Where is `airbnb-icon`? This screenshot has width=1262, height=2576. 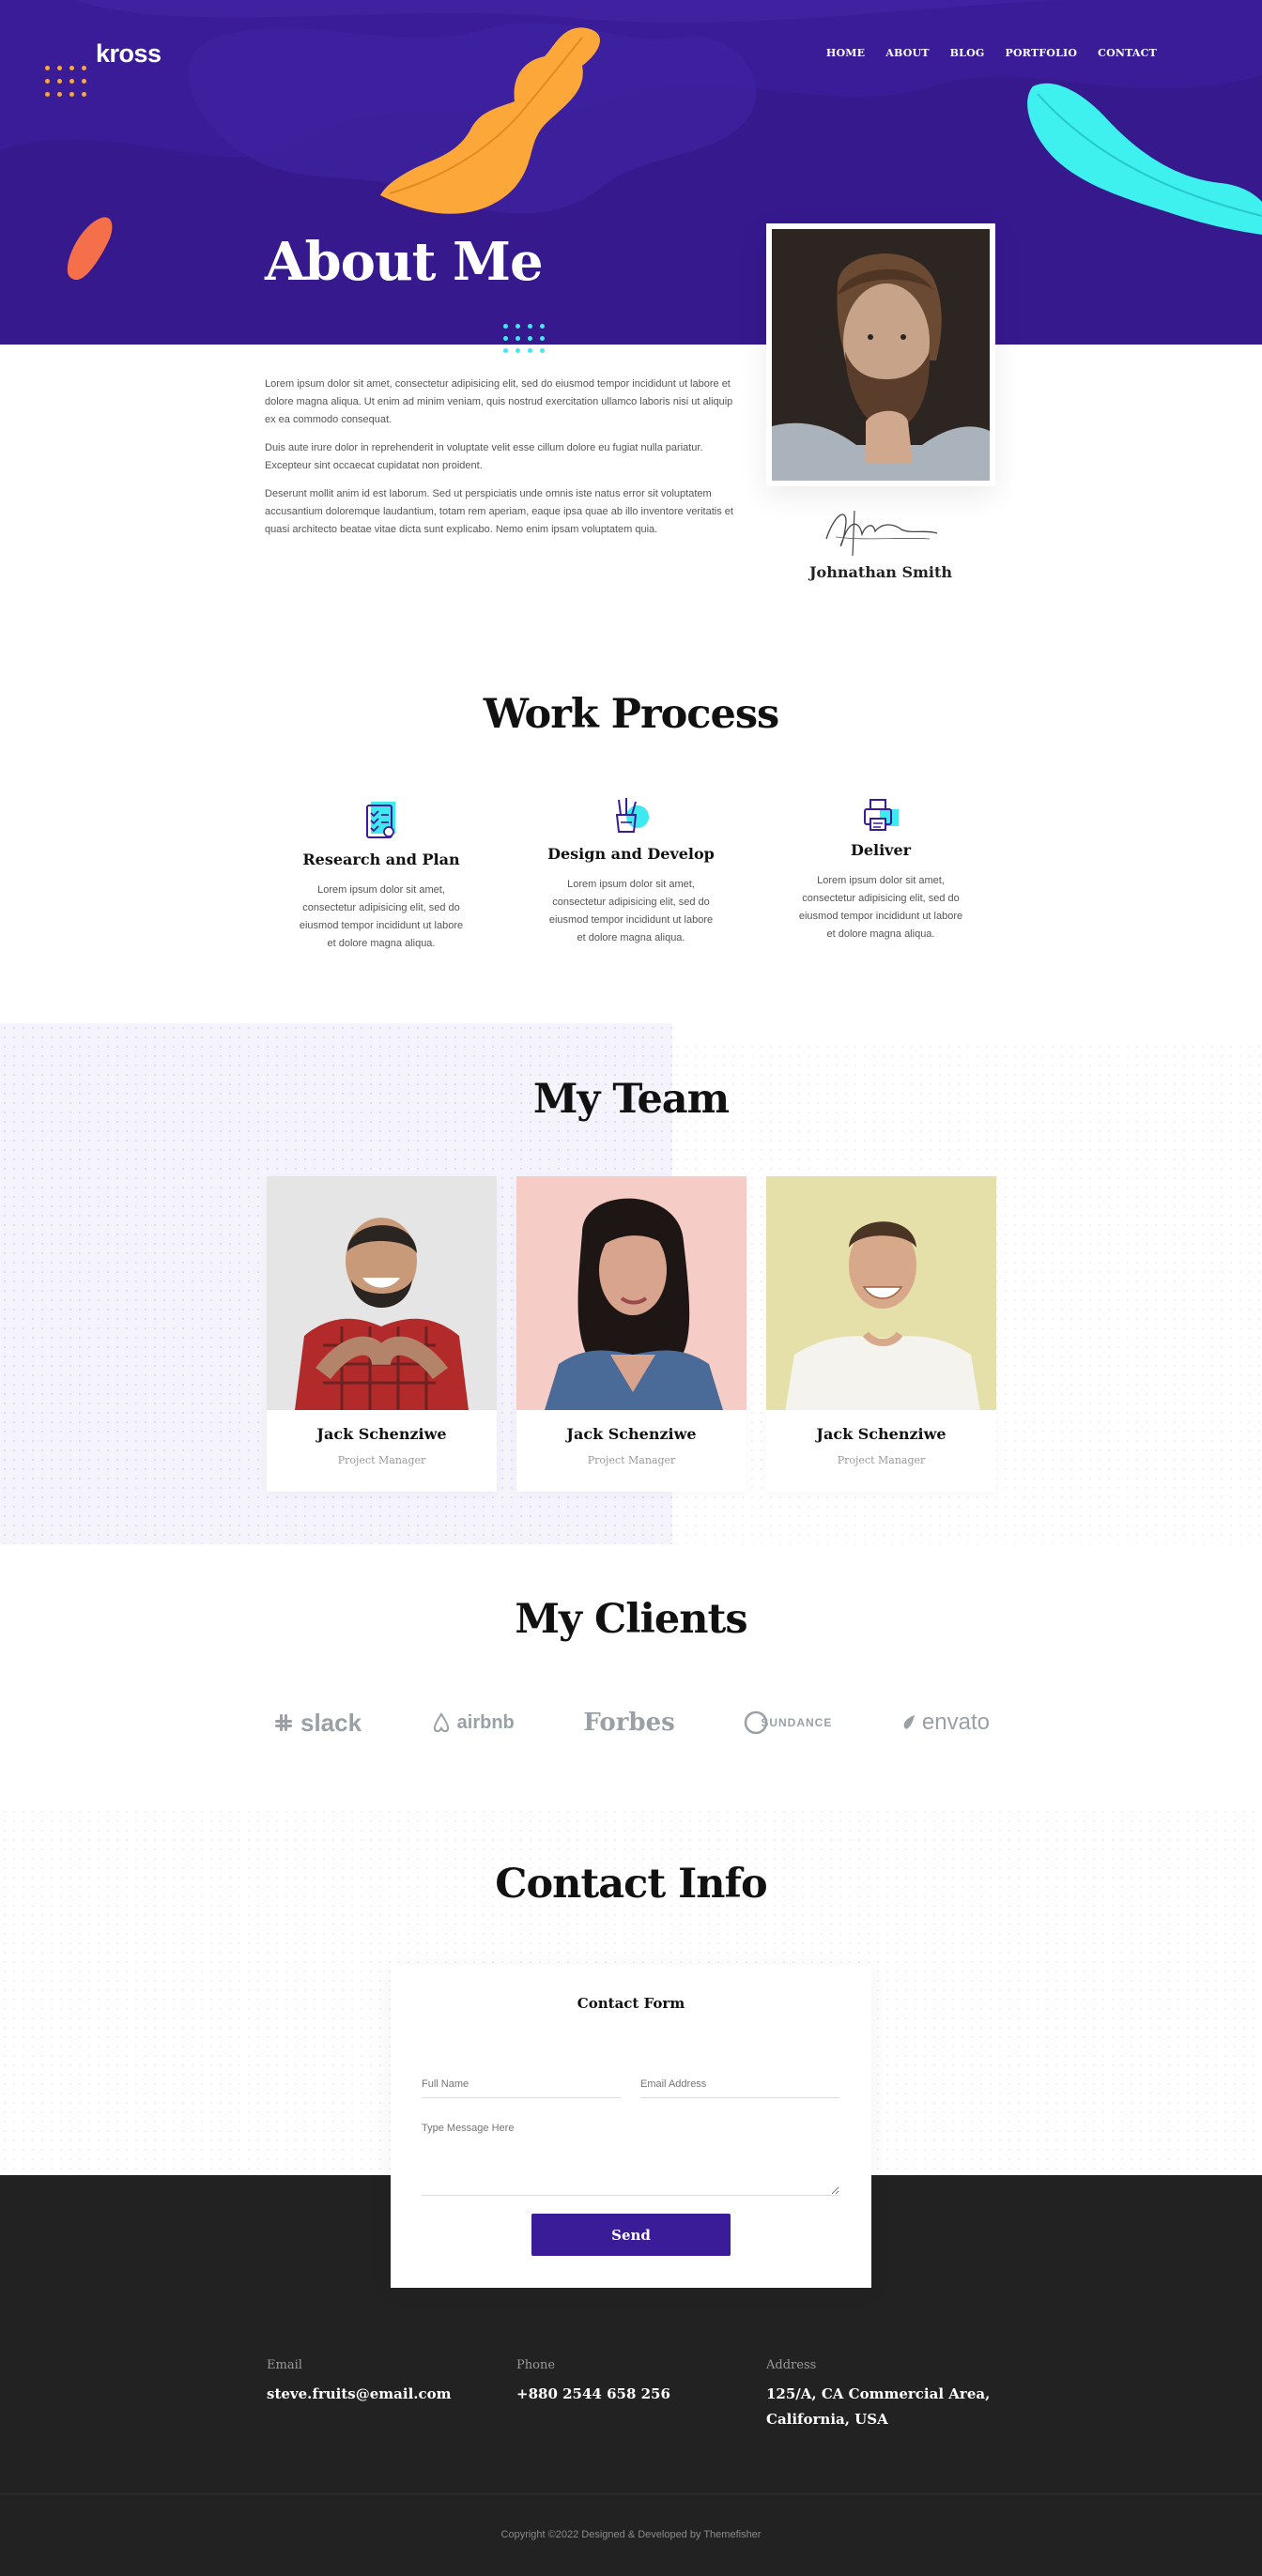
airbnb-icon is located at coordinates (441, 1723).